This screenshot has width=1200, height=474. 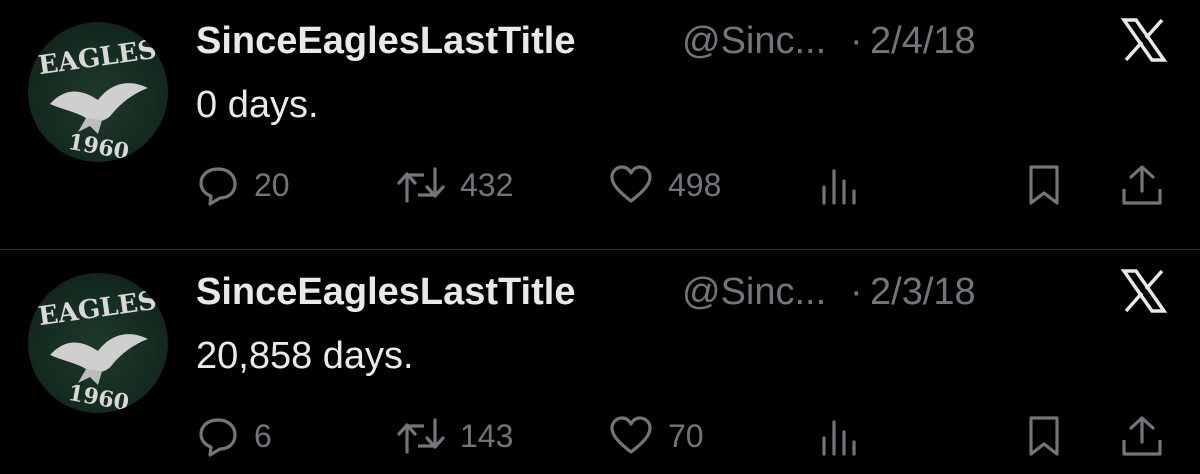 What do you see at coordinates (272, 184) in the screenshot?
I see `reply-count: 20` at bounding box center [272, 184].